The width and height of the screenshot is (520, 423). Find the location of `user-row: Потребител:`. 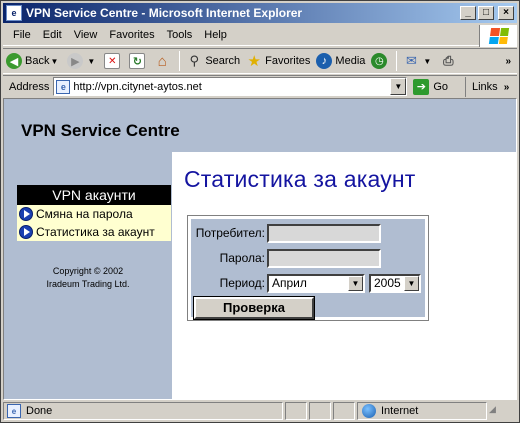

user-row: Потребител: is located at coordinates (308, 233).